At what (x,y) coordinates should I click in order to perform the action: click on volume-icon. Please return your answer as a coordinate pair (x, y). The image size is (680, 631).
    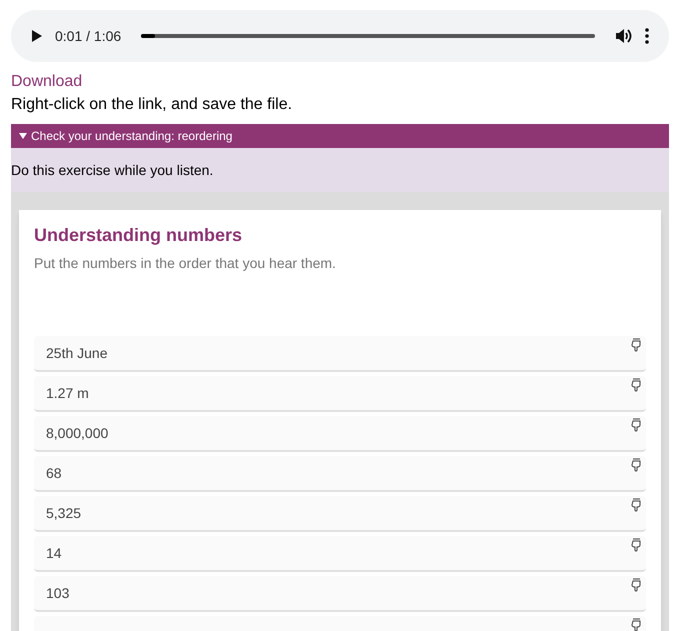
    Looking at the image, I should click on (624, 36).